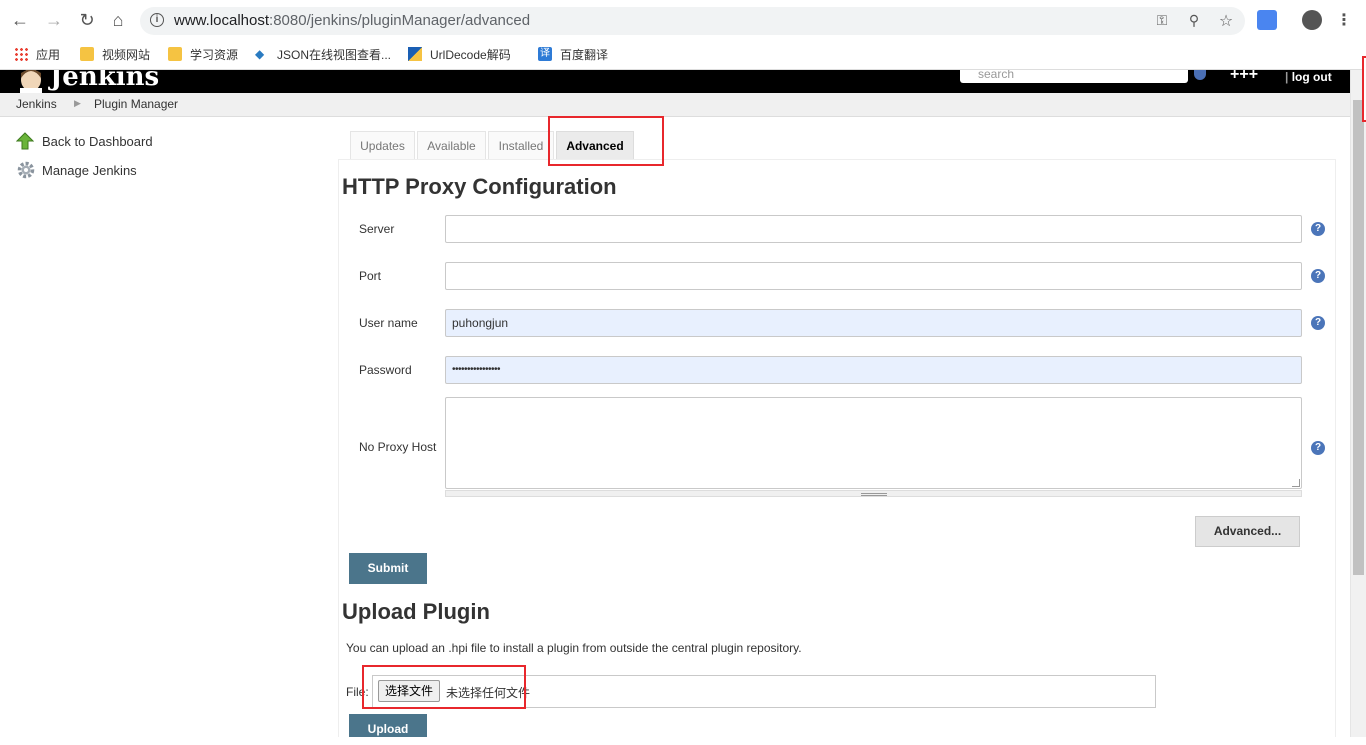 Image resolution: width=1366 pixels, height=745 pixels. I want to click on tab-updates: Updates, so click(382, 145).